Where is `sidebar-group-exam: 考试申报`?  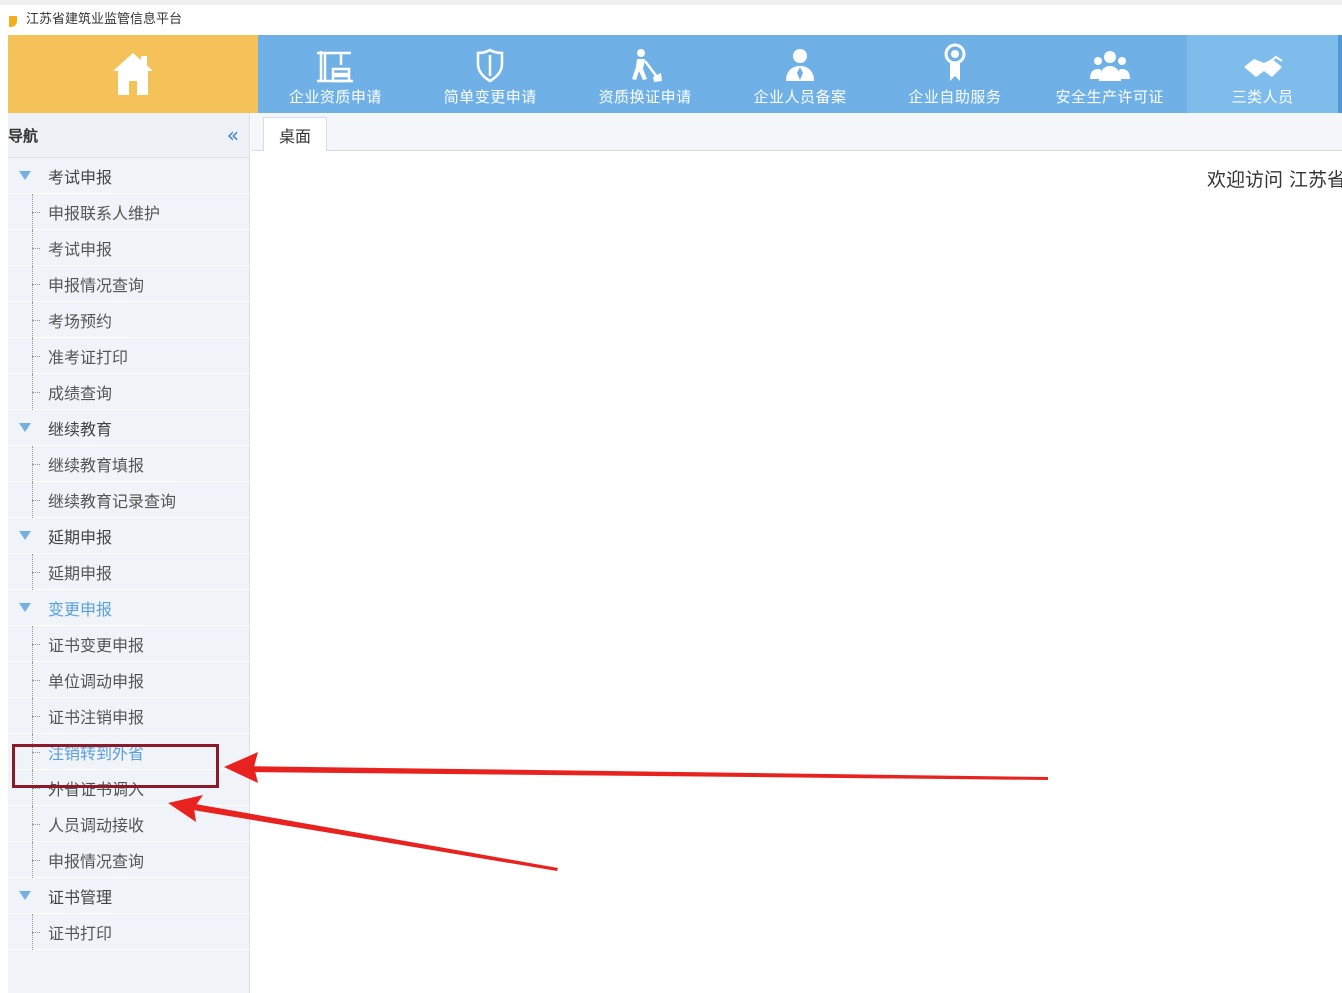
sidebar-group-exam: 考试申报 is located at coordinates (128, 176).